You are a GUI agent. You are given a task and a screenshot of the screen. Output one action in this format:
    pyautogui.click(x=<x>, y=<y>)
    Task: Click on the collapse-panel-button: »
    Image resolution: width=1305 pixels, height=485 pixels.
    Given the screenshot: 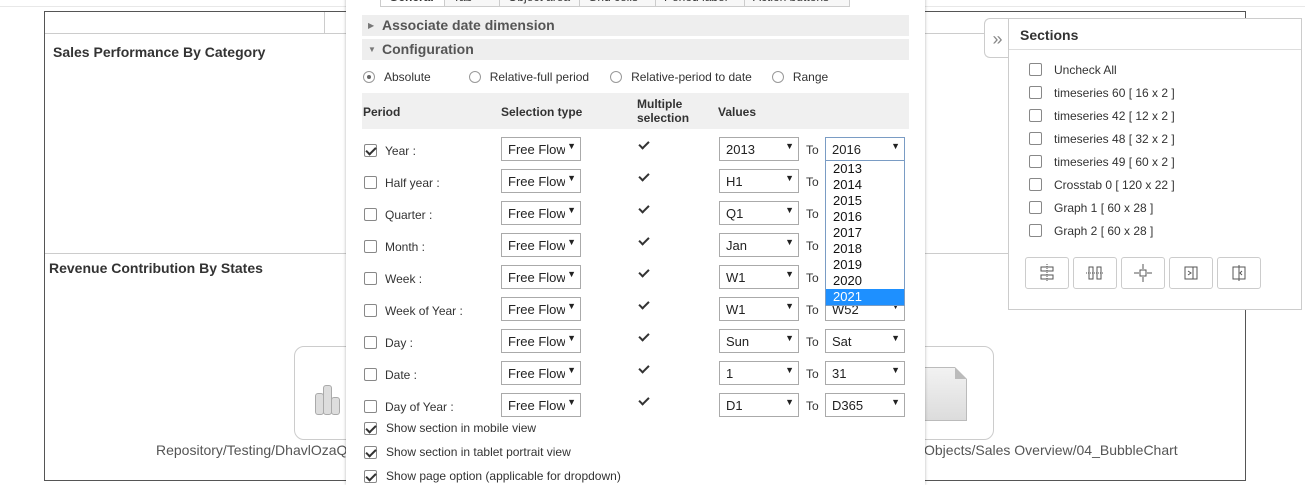 What is the action you would take?
    pyautogui.click(x=997, y=38)
    